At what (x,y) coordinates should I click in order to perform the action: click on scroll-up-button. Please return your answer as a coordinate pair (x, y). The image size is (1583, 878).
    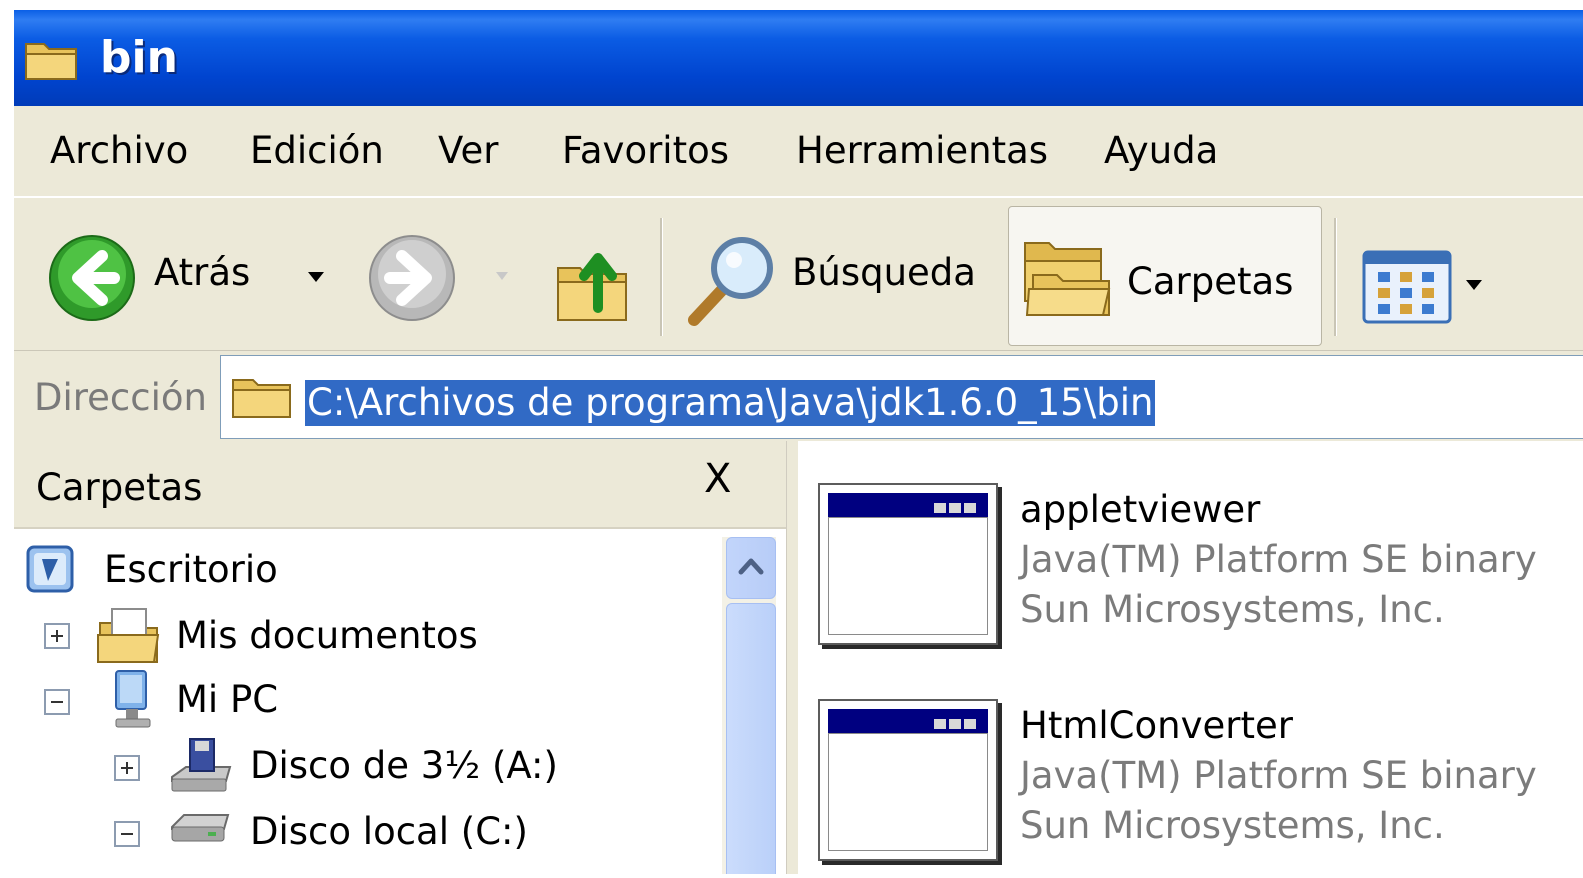
    Looking at the image, I should click on (751, 568).